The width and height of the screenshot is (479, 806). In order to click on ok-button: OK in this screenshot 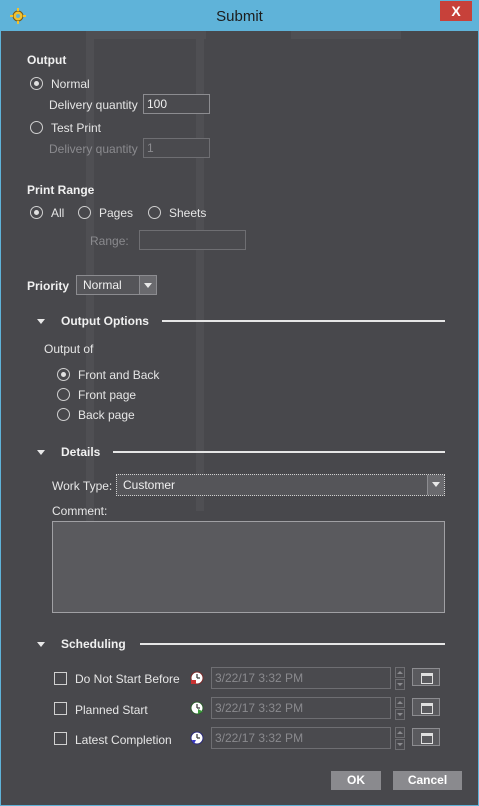, I will do `click(356, 780)`.